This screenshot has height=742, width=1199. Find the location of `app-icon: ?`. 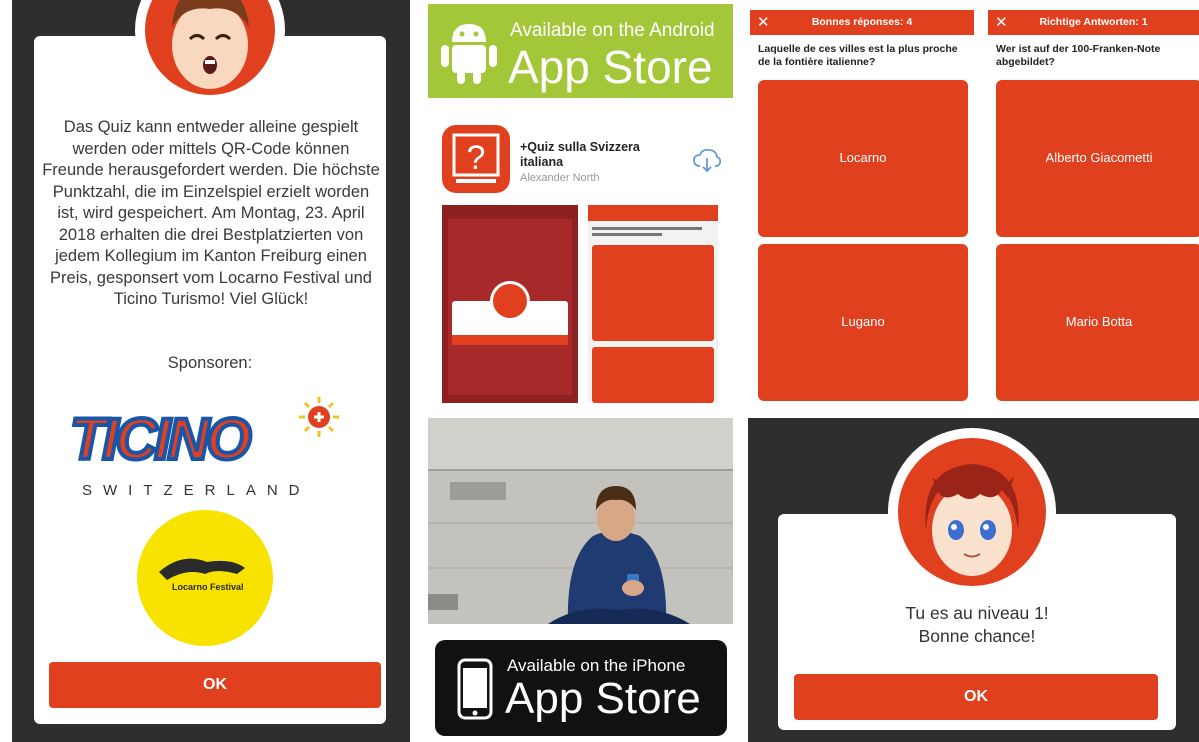

app-icon: ? is located at coordinates (476, 159).